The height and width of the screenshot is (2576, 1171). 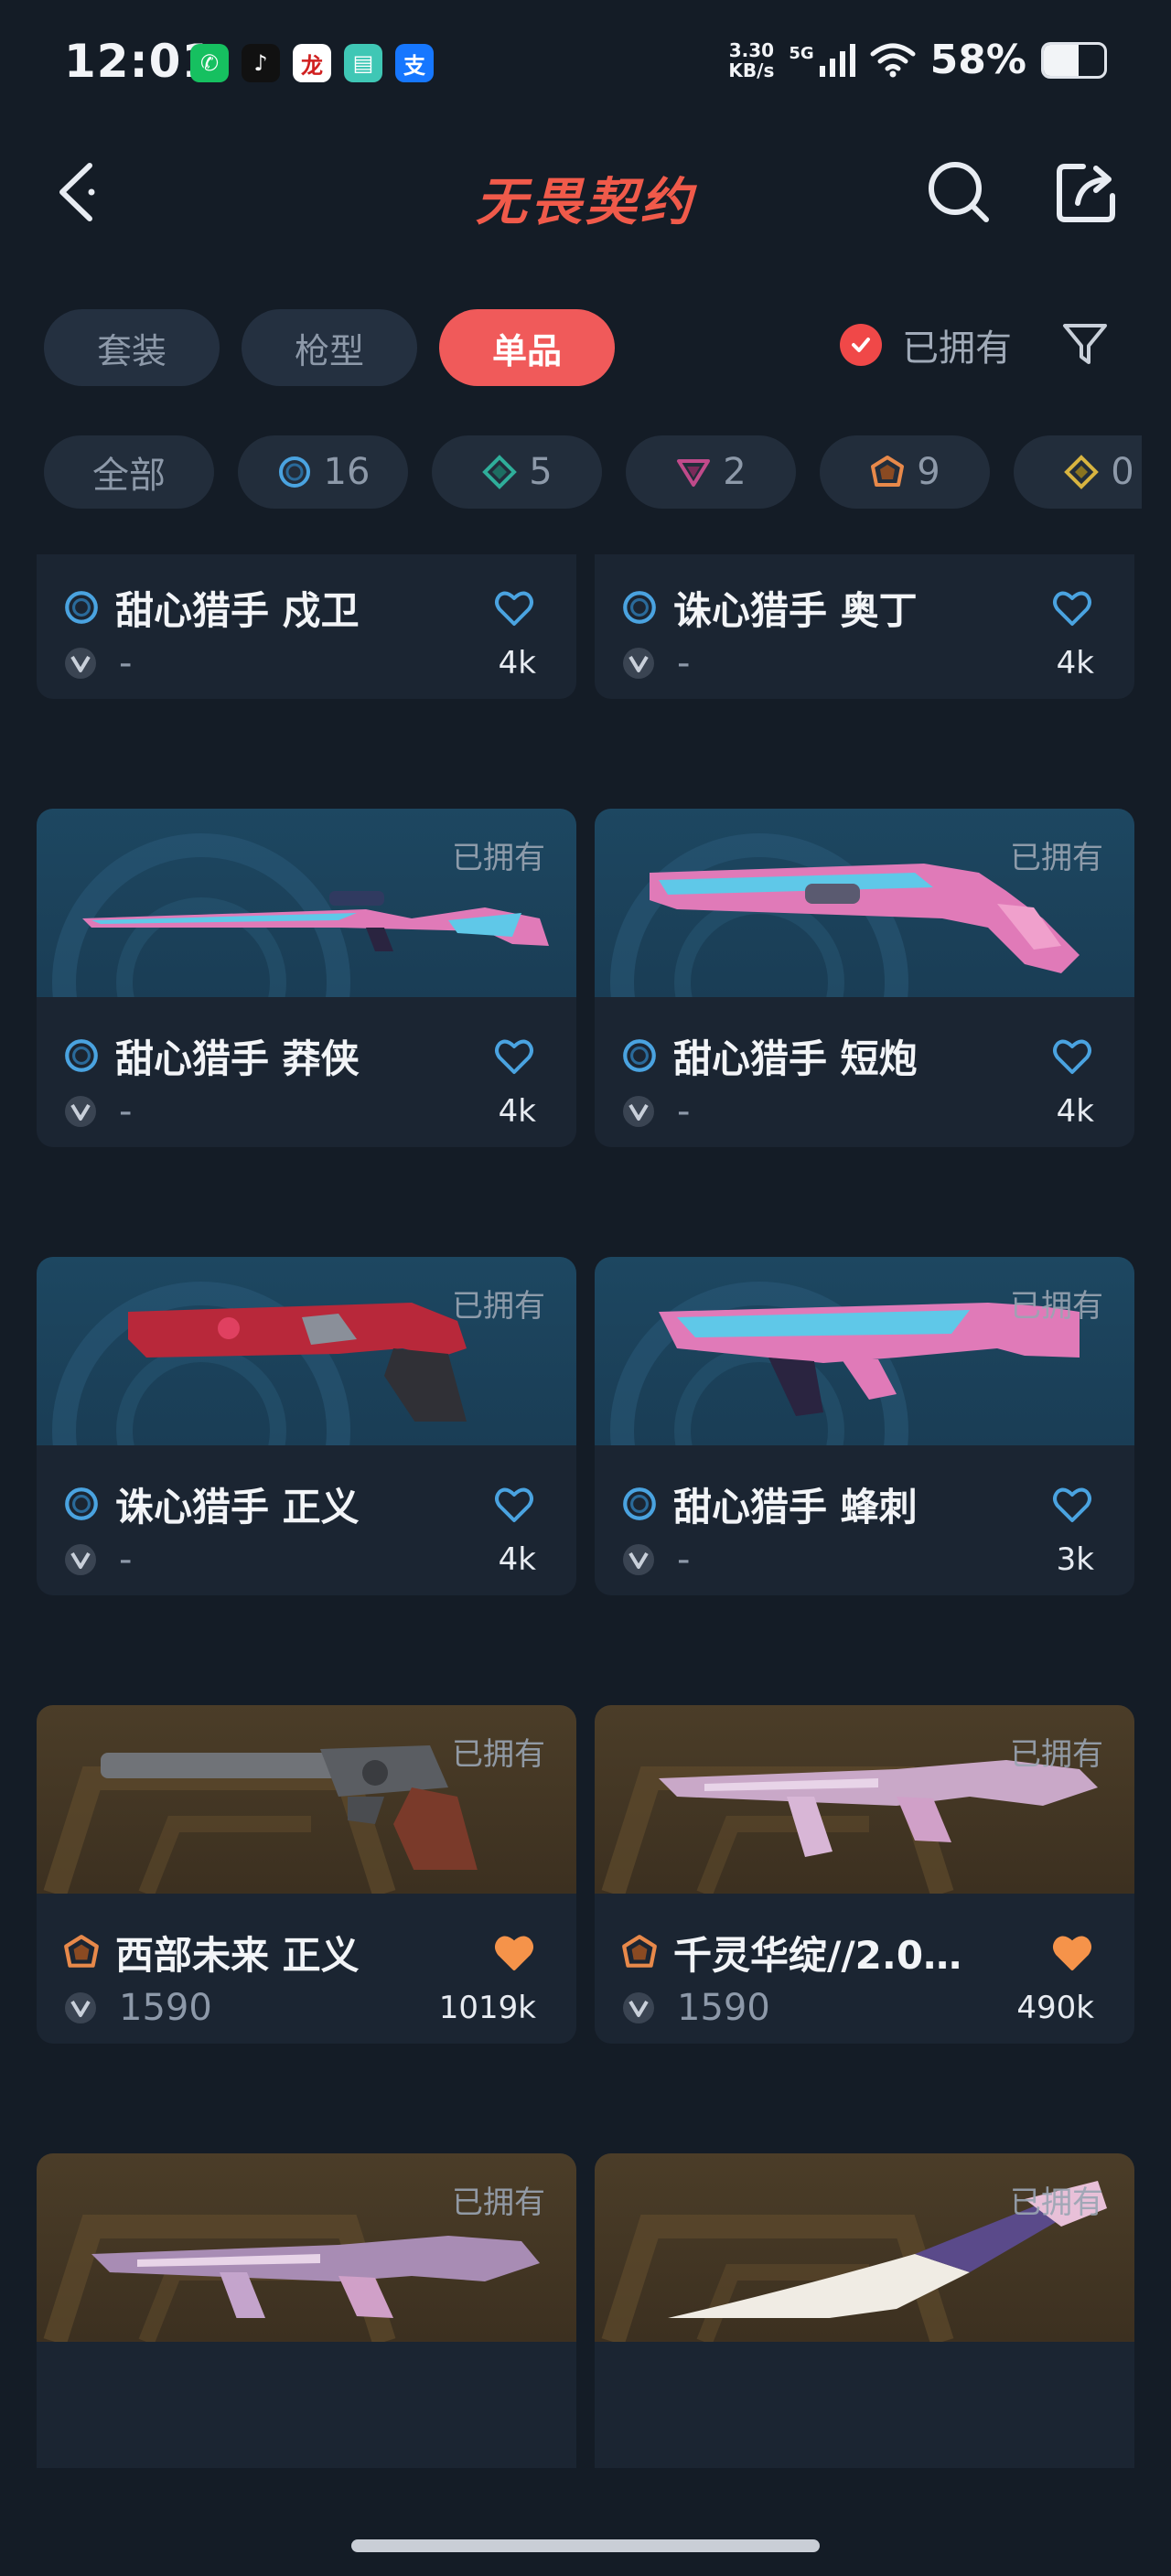 What do you see at coordinates (329, 348) in the screenshot?
I see `tab-1: 枪型` at bounding box center [329, 348].